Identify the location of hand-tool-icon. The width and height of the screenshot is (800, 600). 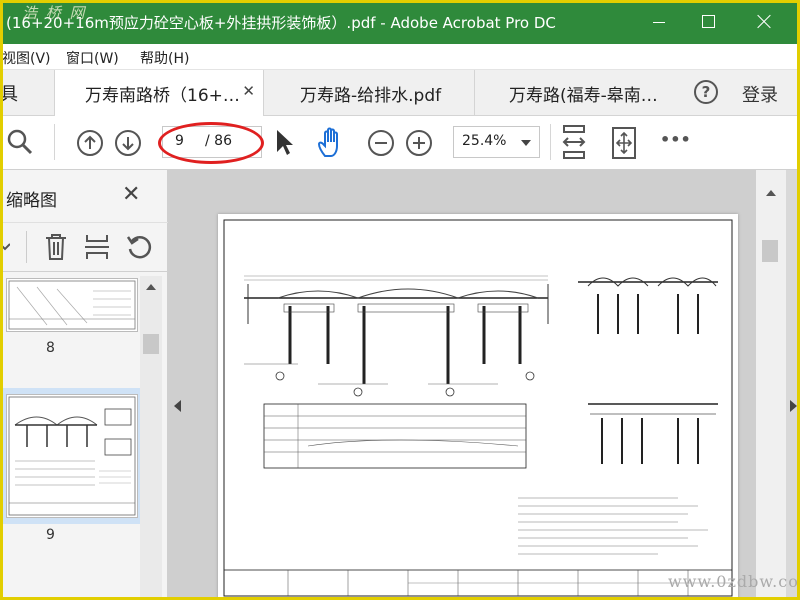
(332, 143).